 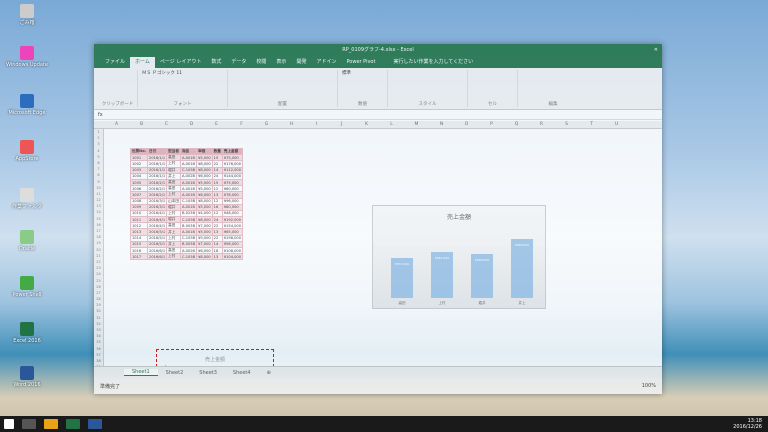 I want to click on table-cell: 1017, so click(x=139, y=257).